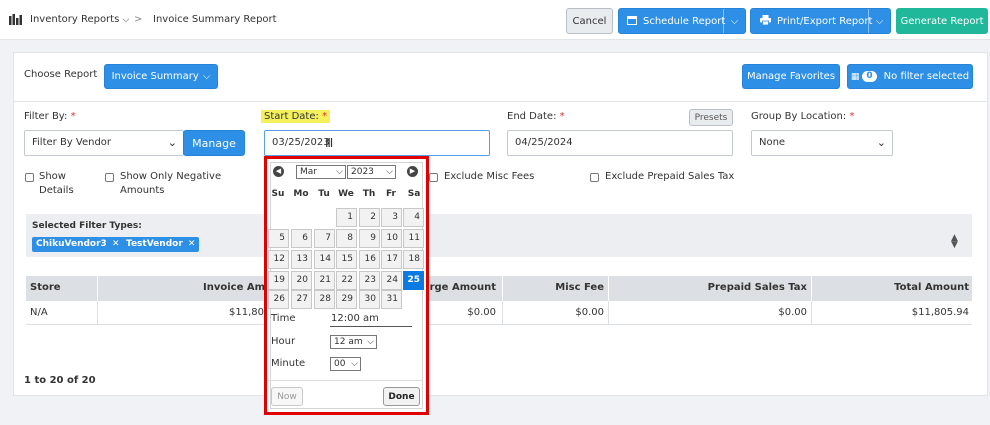 Image resolution: width=990 pixels, height=425 pixels. What do you see at coordinates (104, 143) in the screenshot?
I see `filter-by-select: Filter By Vendor ⌄` at bounding box center [104, 143].